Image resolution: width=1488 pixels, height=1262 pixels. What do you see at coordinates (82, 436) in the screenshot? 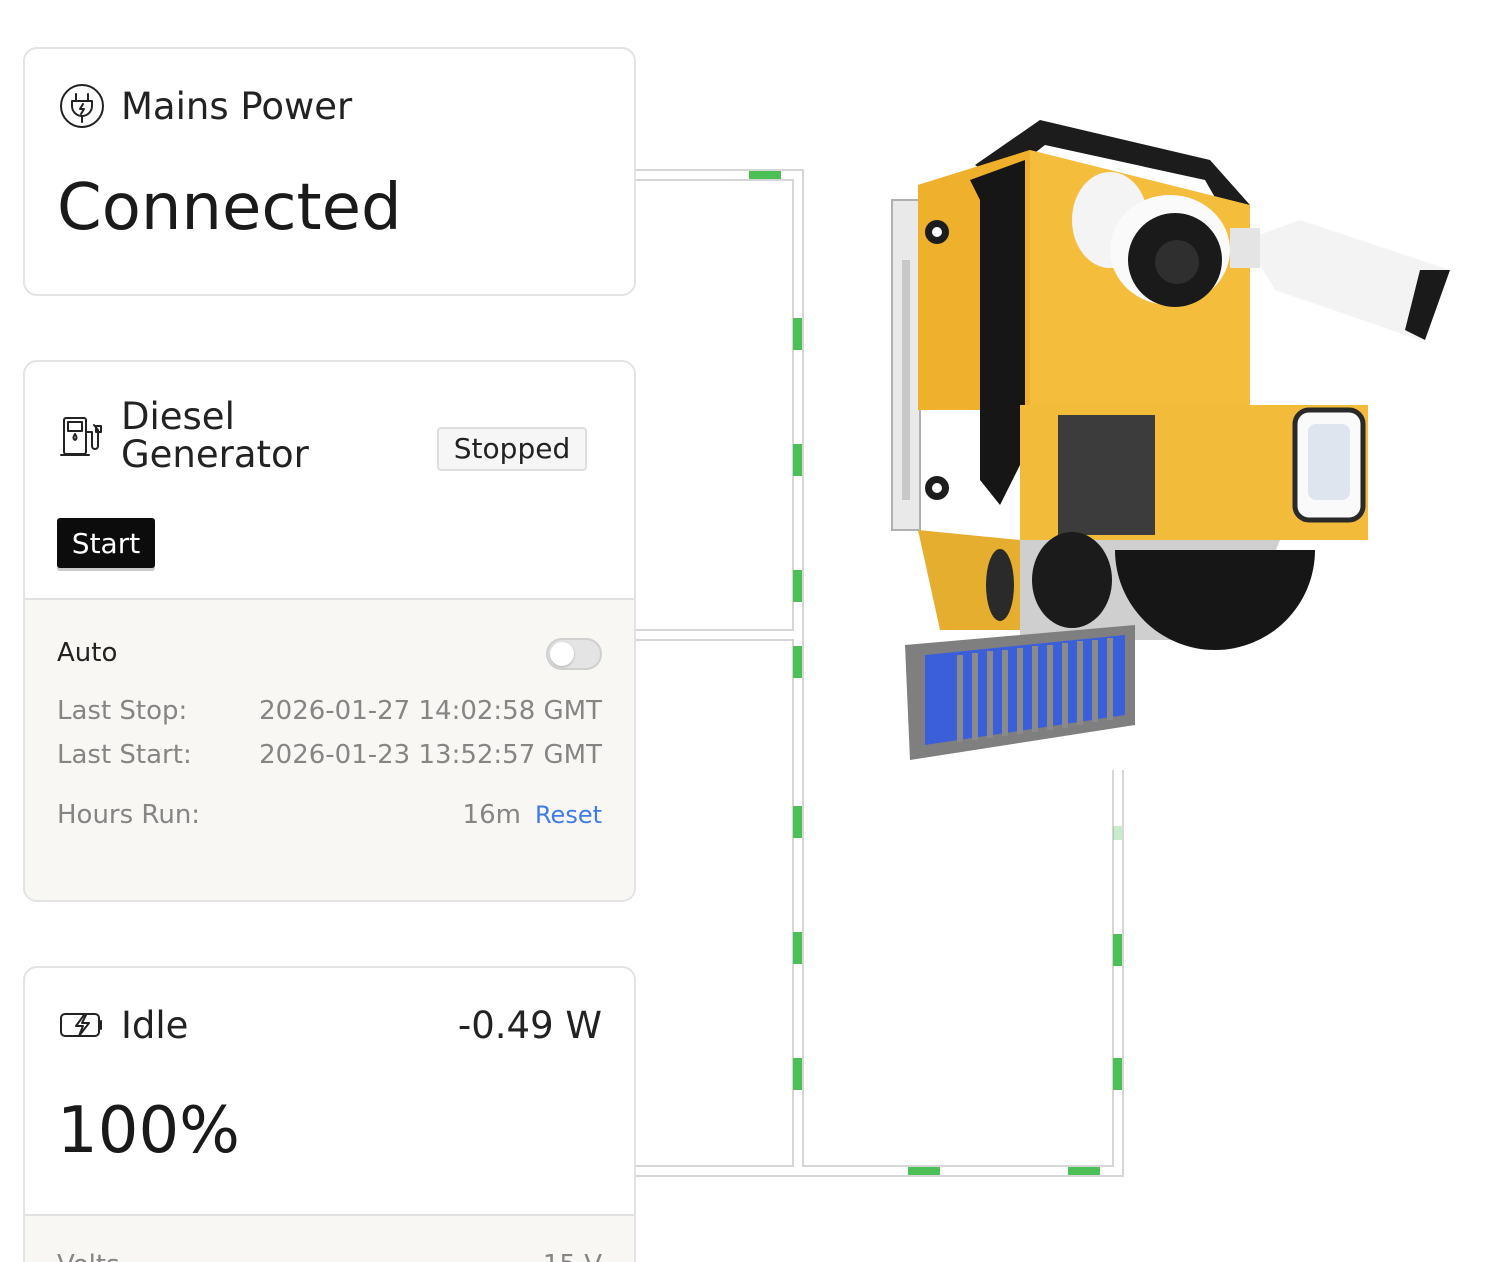
I see `fuel-pump-icon` at bounding box center [82, 436].